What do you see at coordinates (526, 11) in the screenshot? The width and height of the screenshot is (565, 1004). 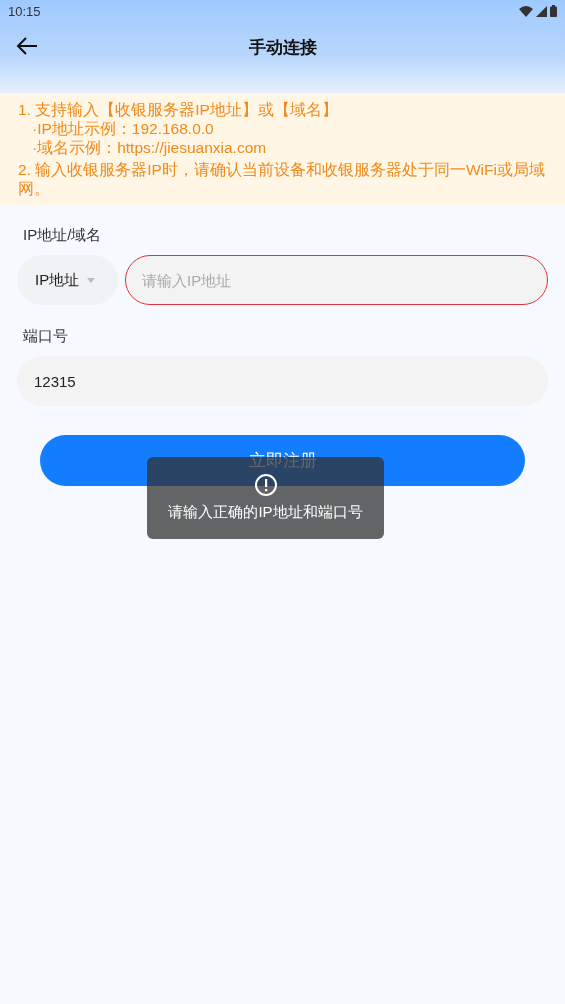 I see `wifi-icon` at bounding box center [526, 11].